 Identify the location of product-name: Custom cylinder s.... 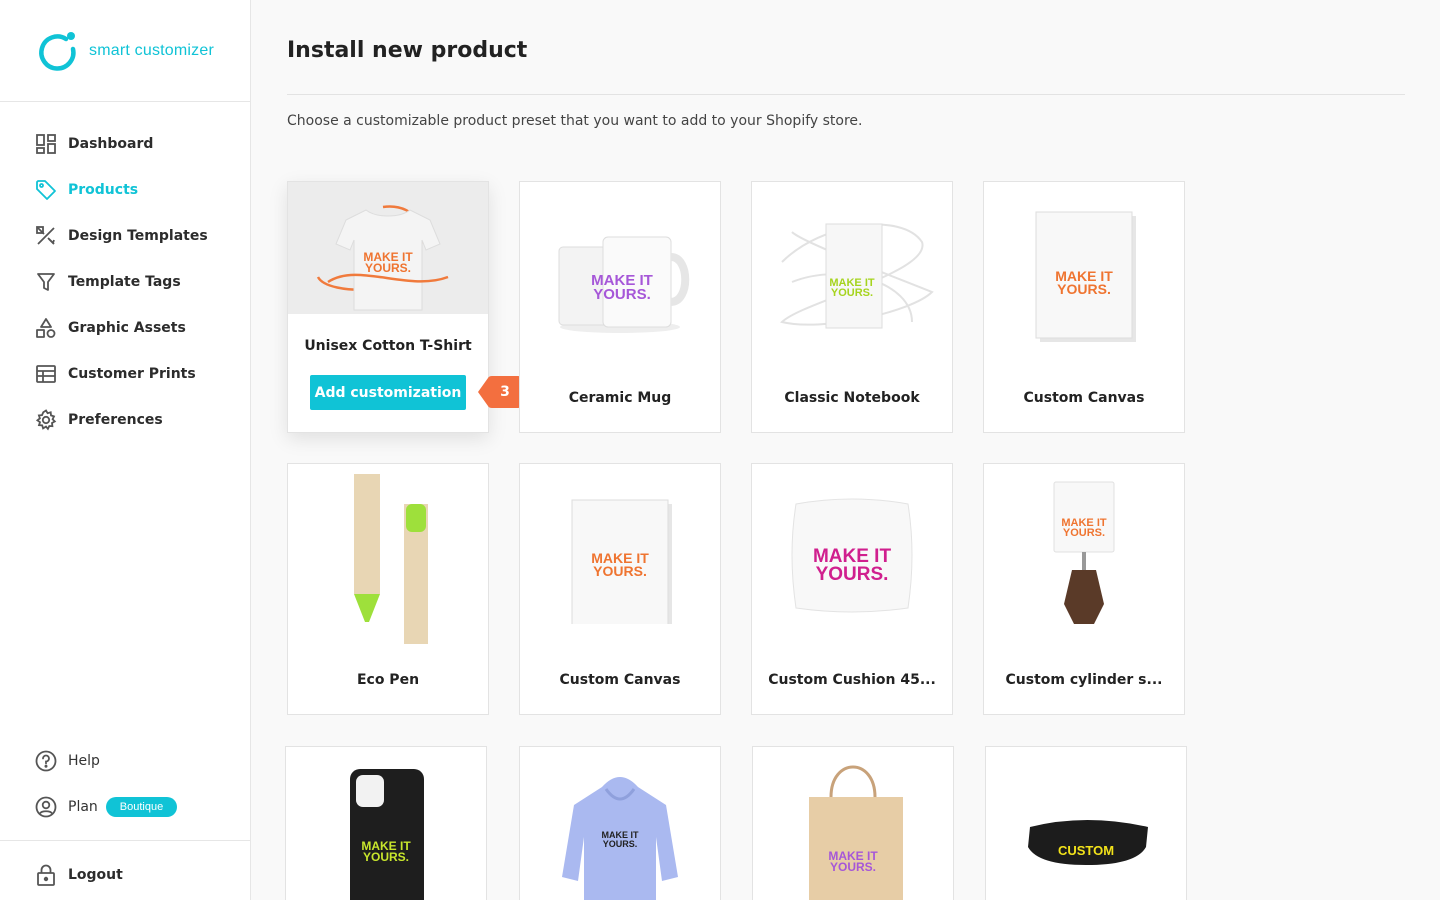
(1084, 680).